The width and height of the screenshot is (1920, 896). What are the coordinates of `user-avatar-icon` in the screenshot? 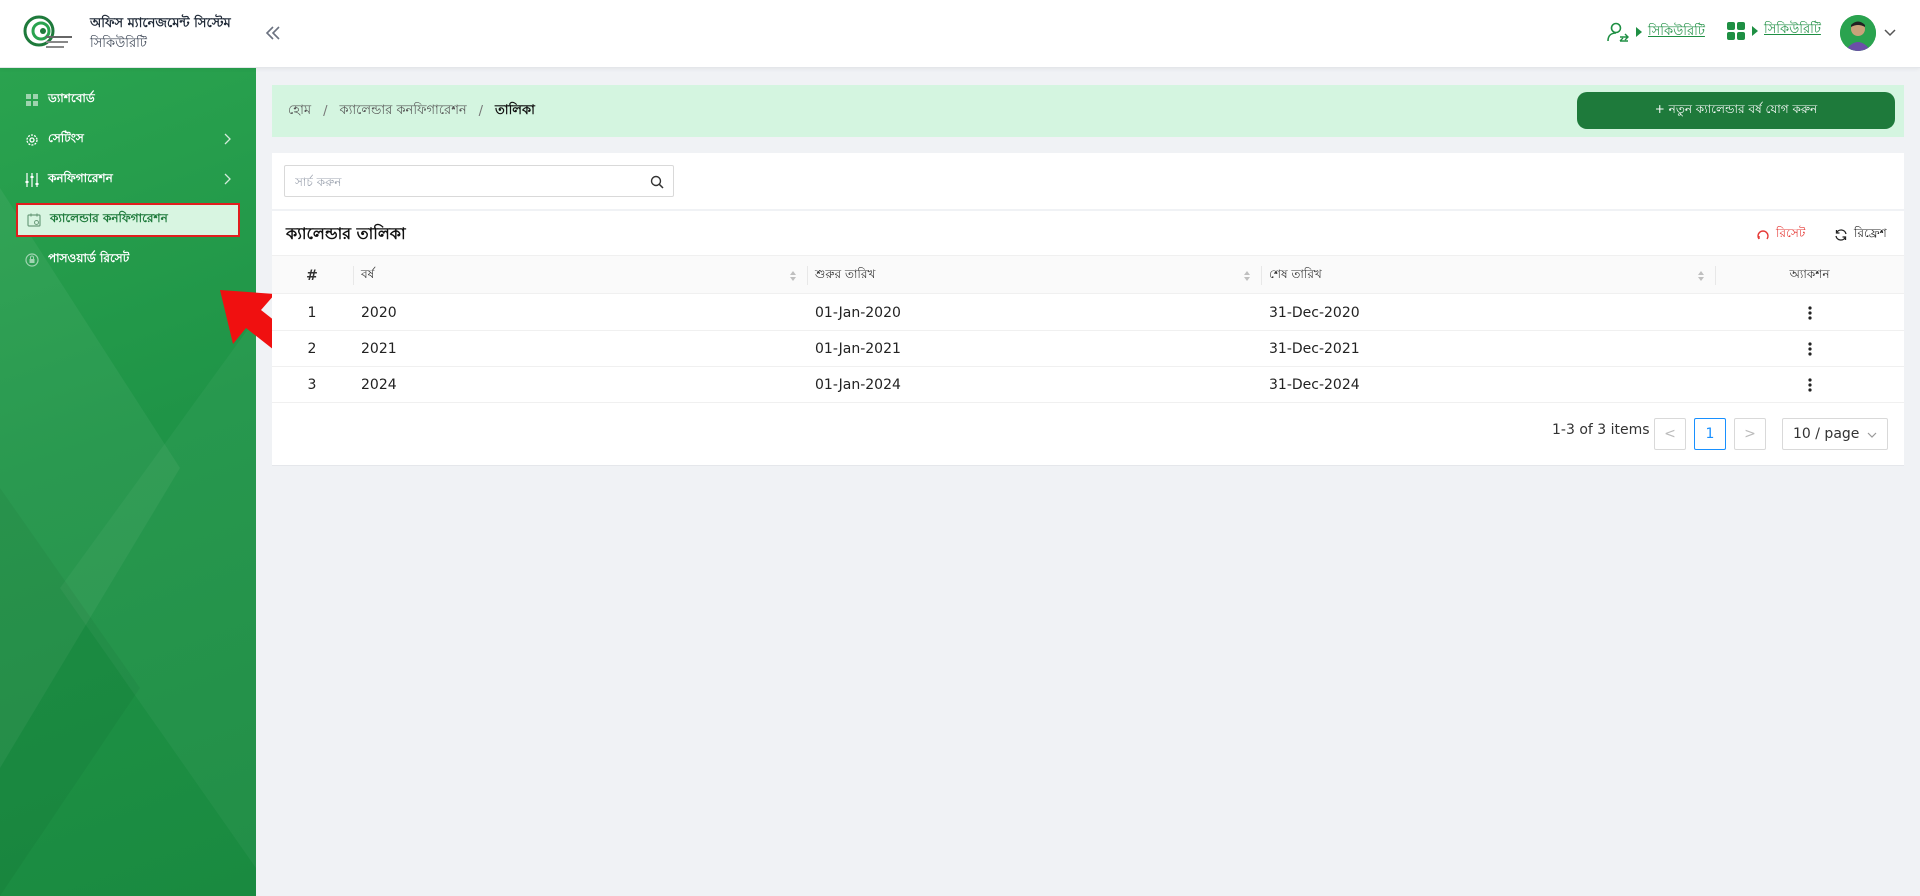 It's located at (1858, 33).